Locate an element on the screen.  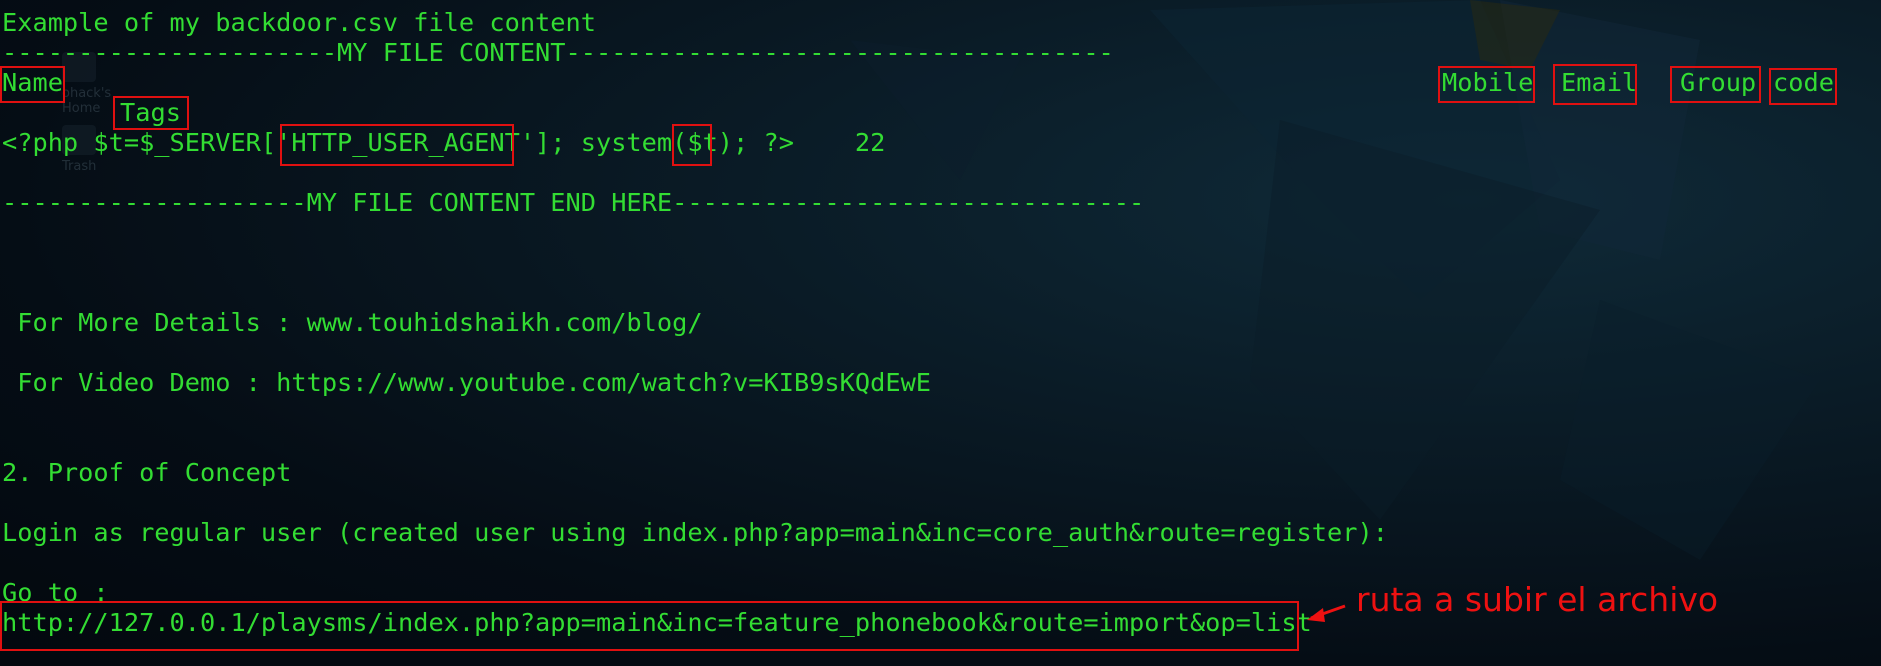
highlight-box-import-url is located at coordinates (649, 626).